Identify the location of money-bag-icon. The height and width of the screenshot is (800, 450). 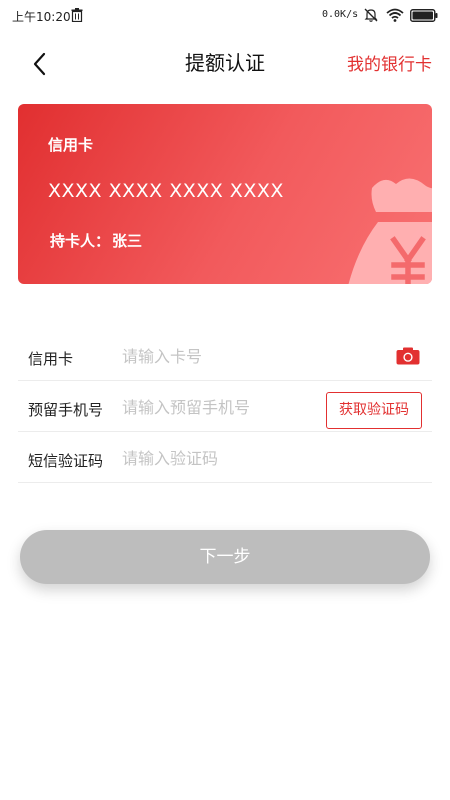
(390, 231).